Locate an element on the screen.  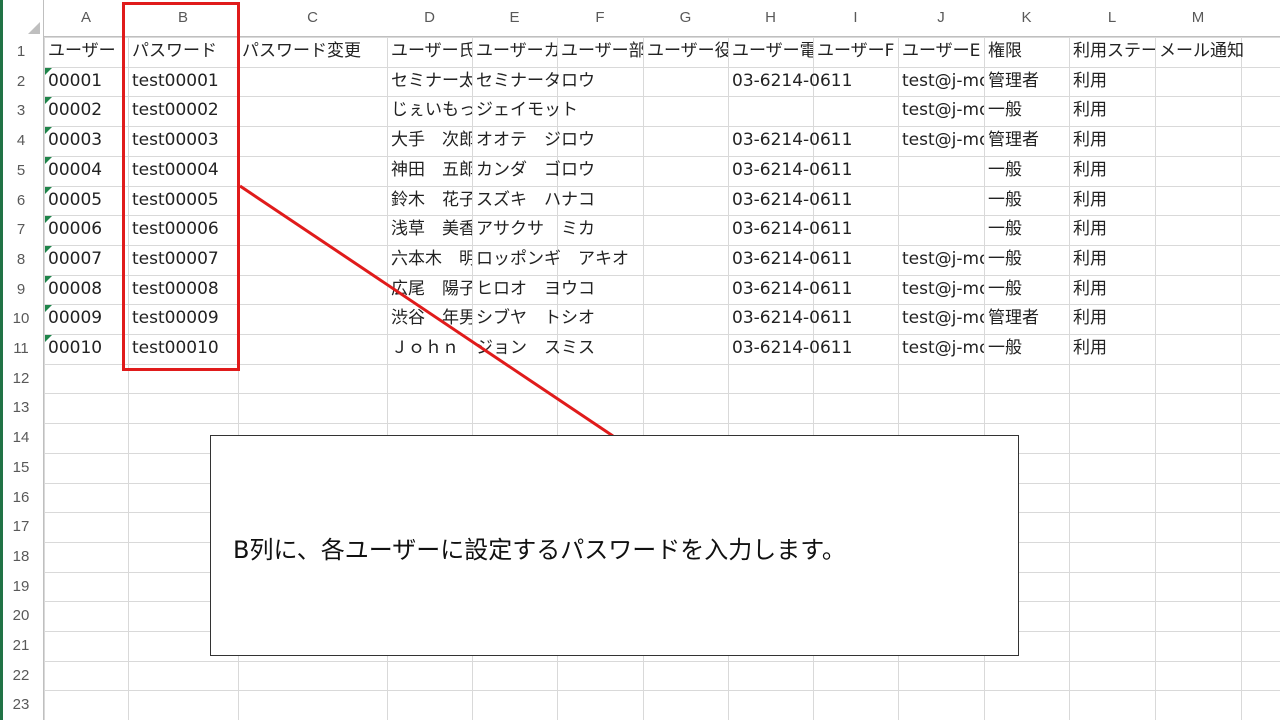
row-header-13: 13 is located at coordinates (21, 407).